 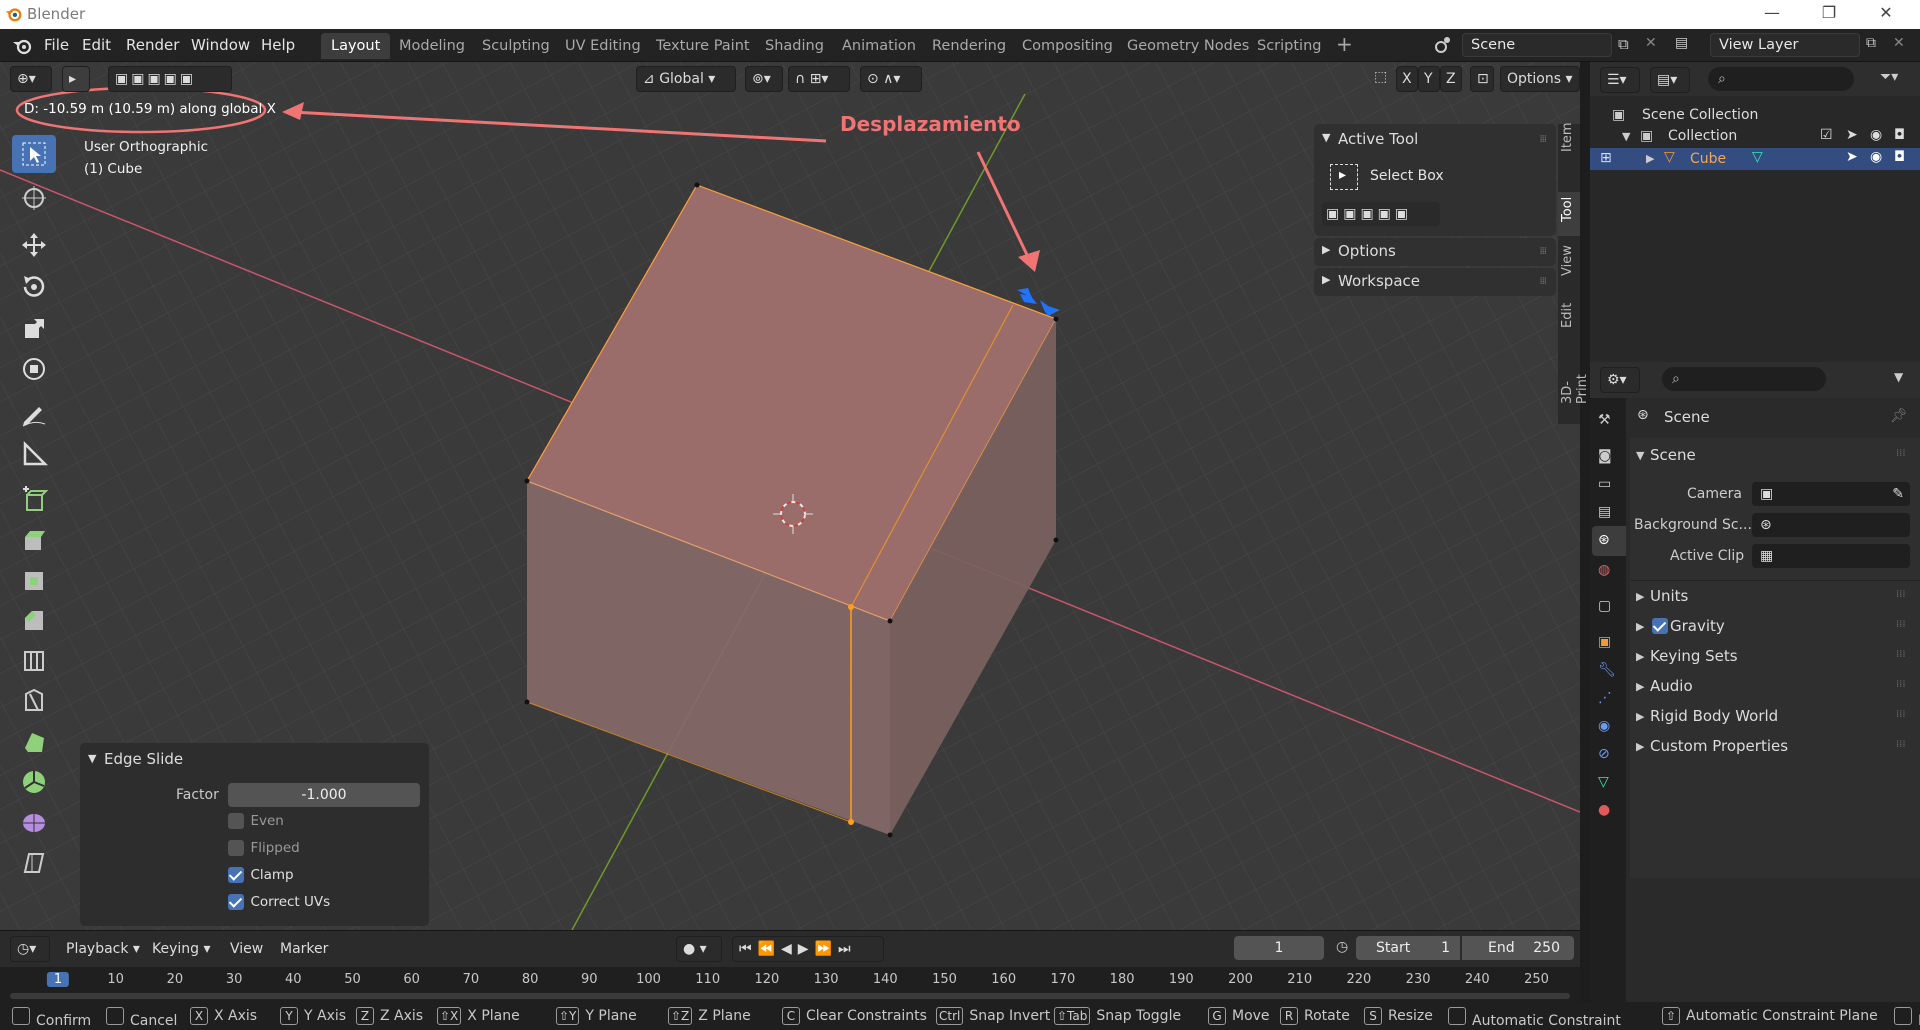 I want to click on mirror-icon: ⬚, so click(x=1380, y=77).